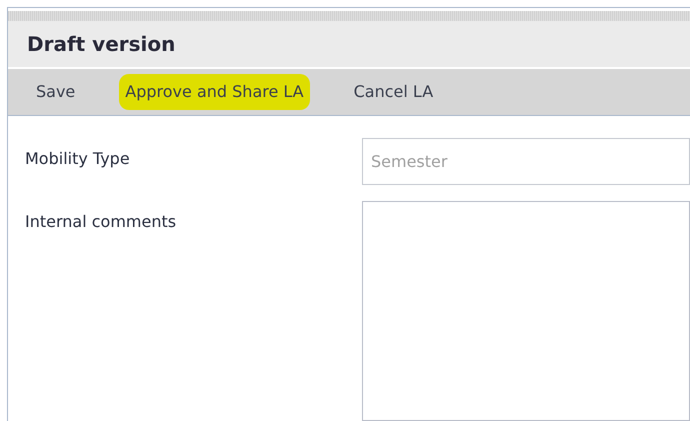 This screenshot has width=690, height=421. I want to click on panel-title: Draft version, so click(101, 44).